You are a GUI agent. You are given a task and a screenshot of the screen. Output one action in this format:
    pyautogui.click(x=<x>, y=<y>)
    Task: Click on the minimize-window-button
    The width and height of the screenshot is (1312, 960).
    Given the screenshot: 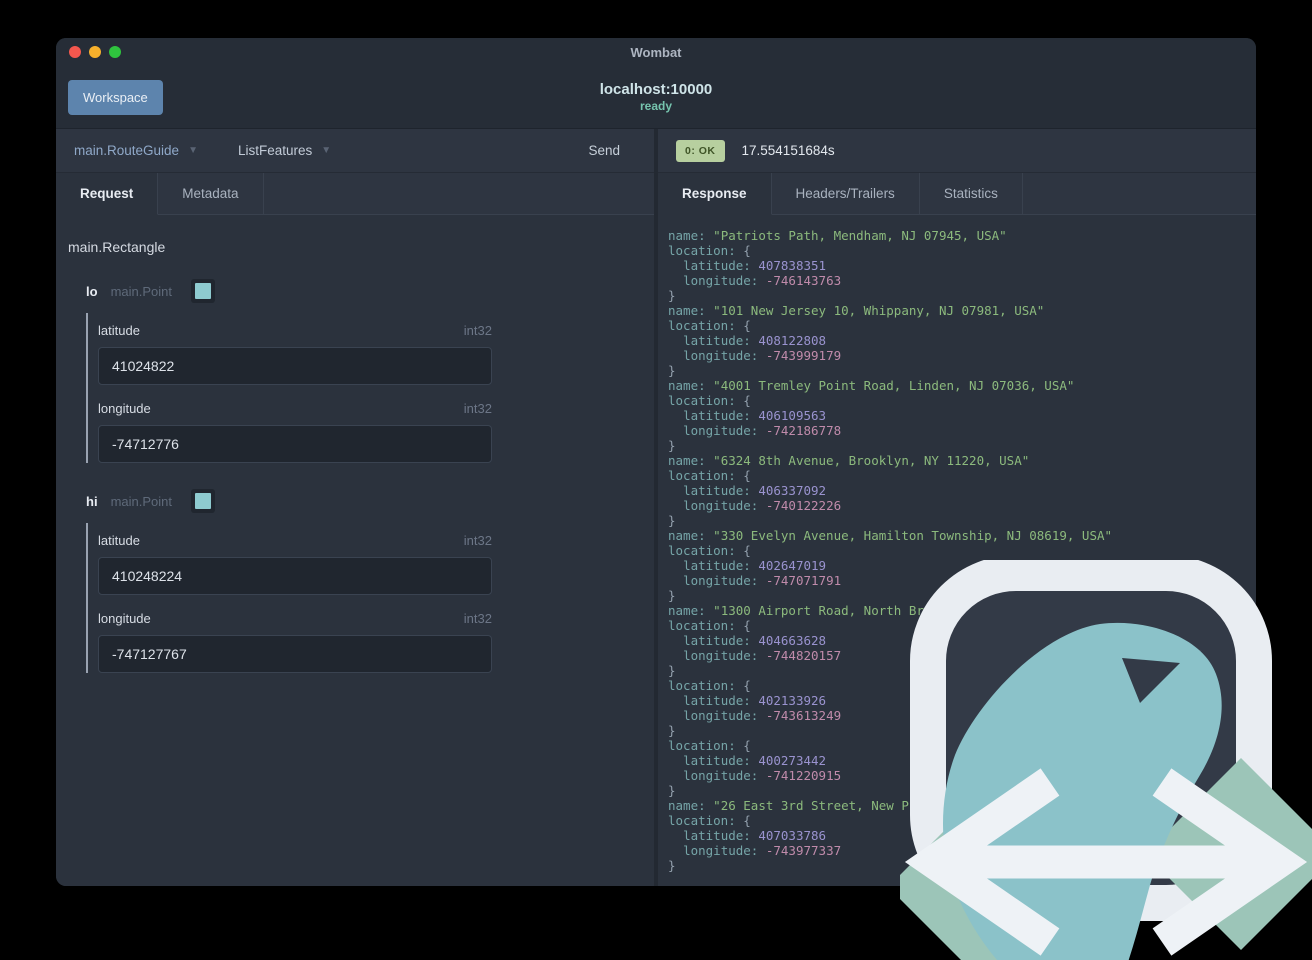 What is the action you would take?
    pyautogui.click(x=95, y=52)
    